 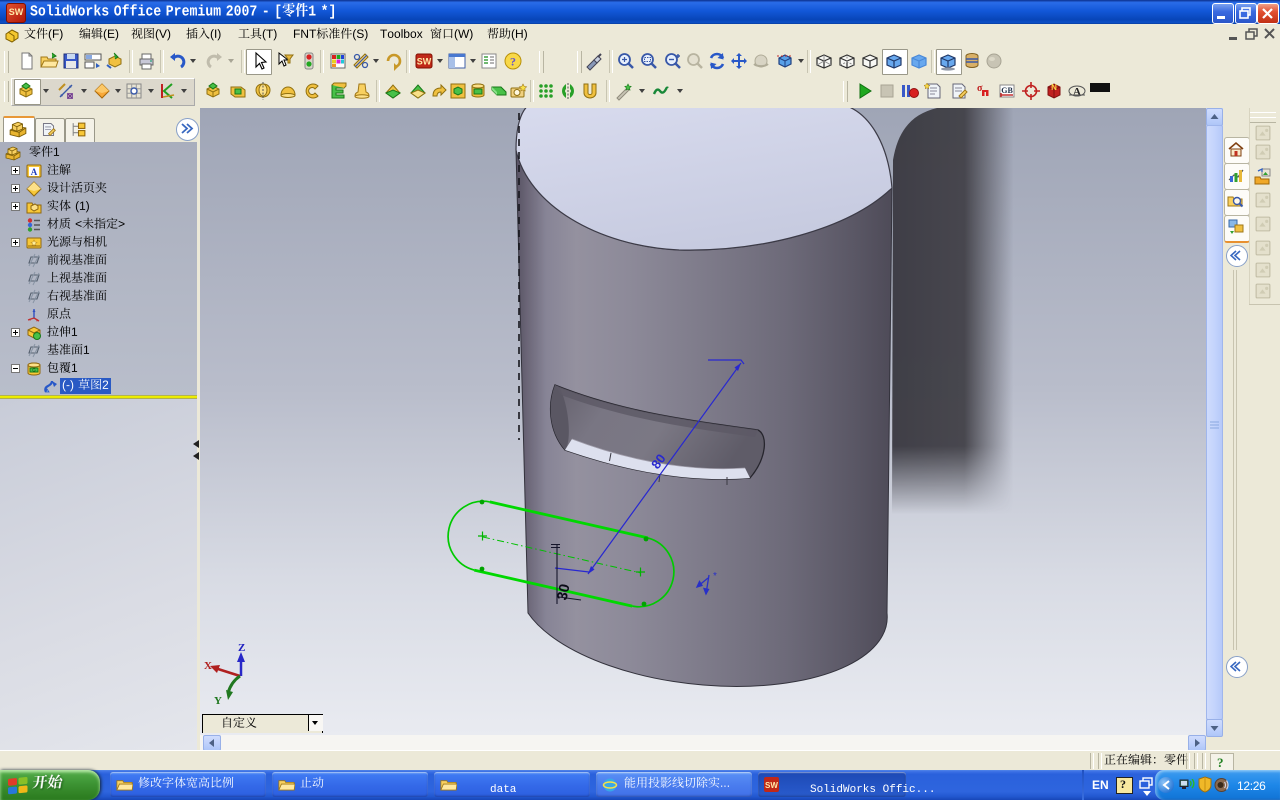 What do you see at coordinates (34, 370) in the screenshot?
I see `svg-text: G` at bounding box center [34, 370].